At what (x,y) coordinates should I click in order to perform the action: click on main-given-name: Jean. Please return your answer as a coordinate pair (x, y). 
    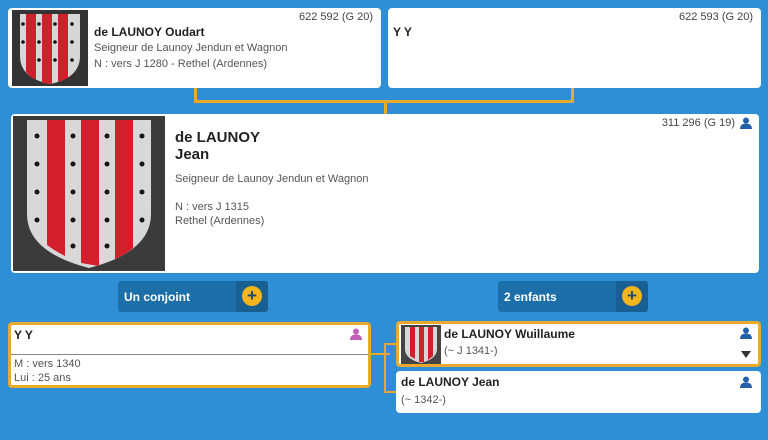
    Looking at the image, I should click on (192, 154).